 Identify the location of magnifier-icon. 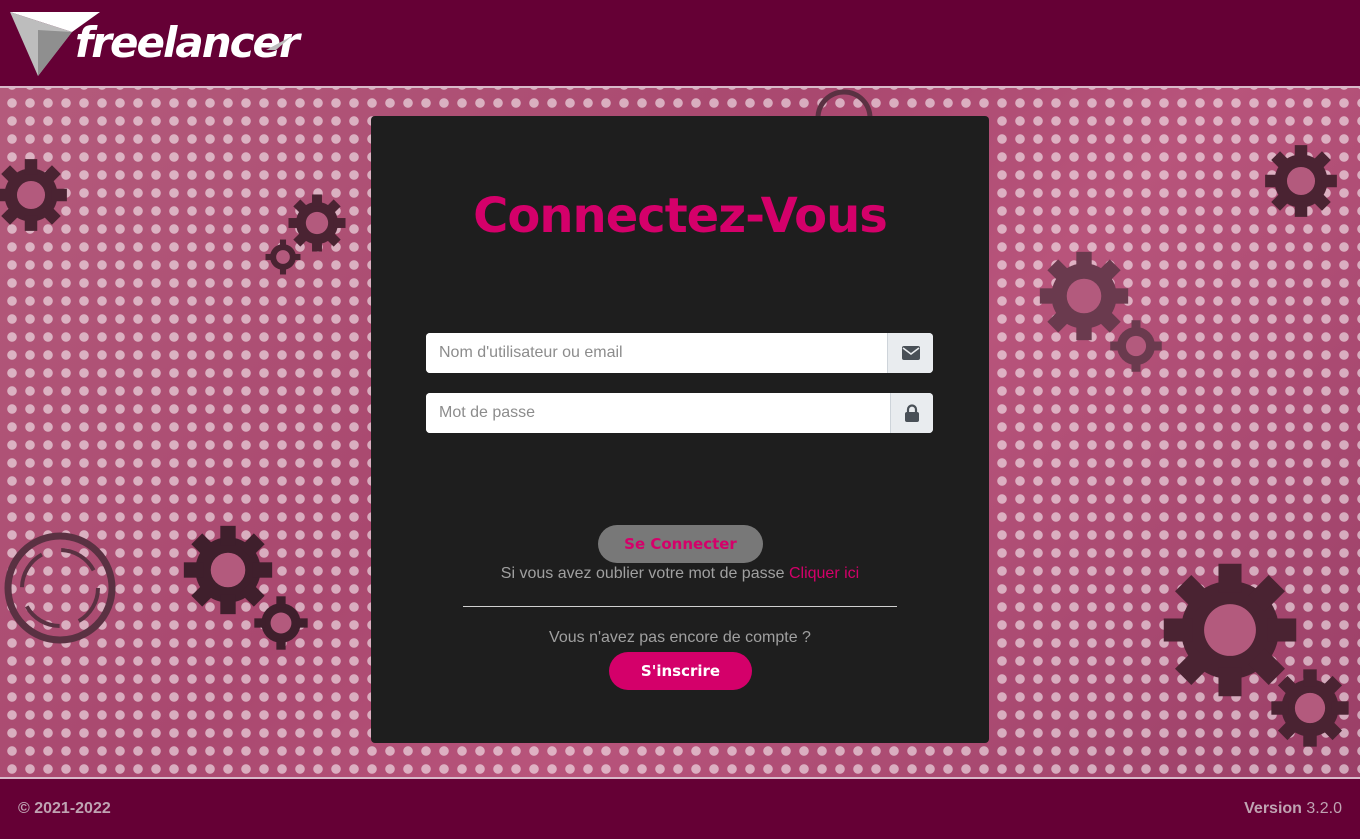
(60, 588).